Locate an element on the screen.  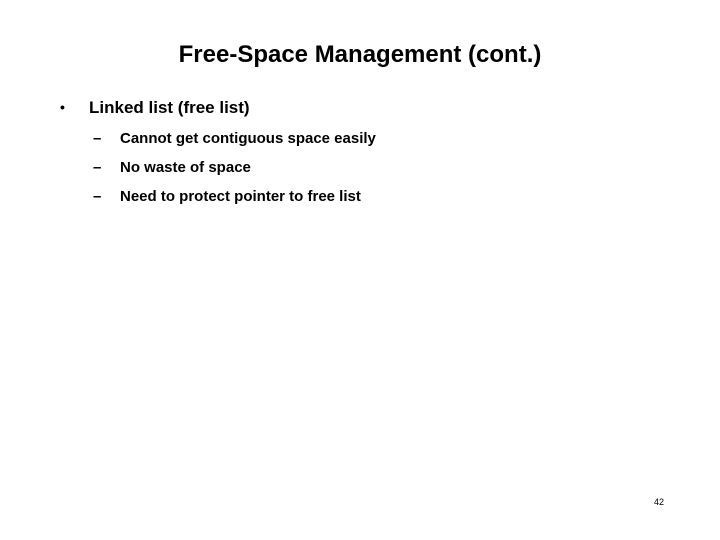
page-number: 42 is located at coordinates (658, 502).